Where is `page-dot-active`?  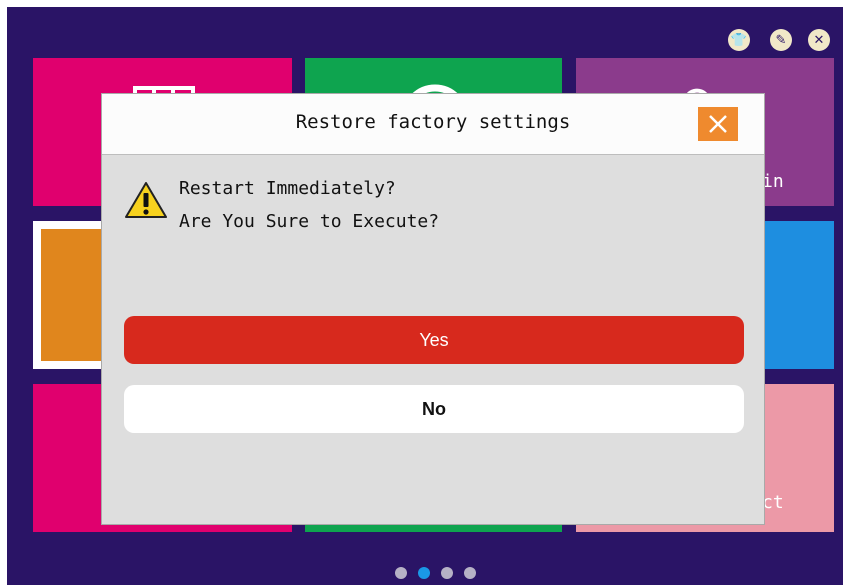
page-dot-active is located at coordinates (424, 573).